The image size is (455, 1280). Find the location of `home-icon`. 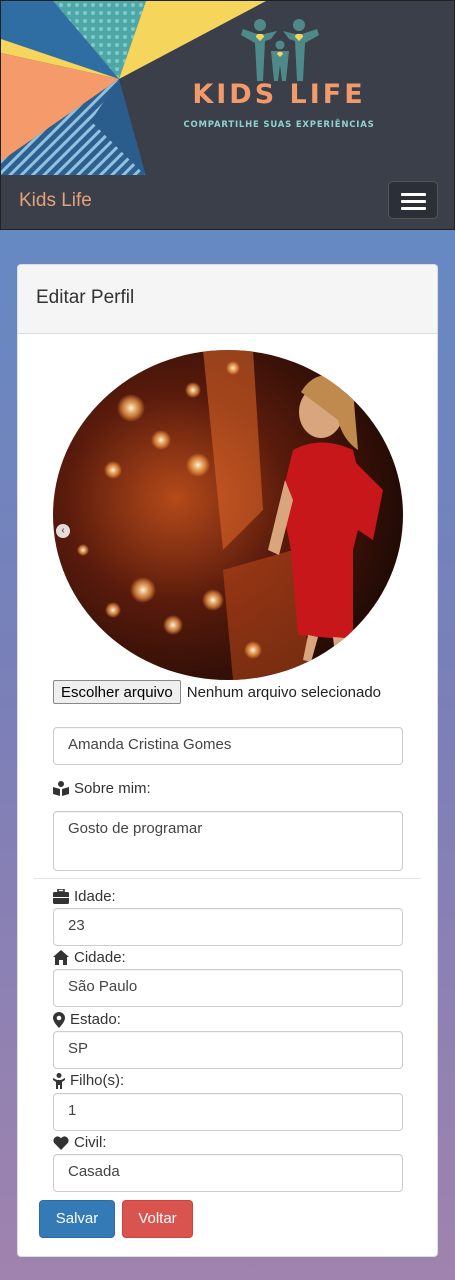

home-icon is located at coordinates (61, 957).